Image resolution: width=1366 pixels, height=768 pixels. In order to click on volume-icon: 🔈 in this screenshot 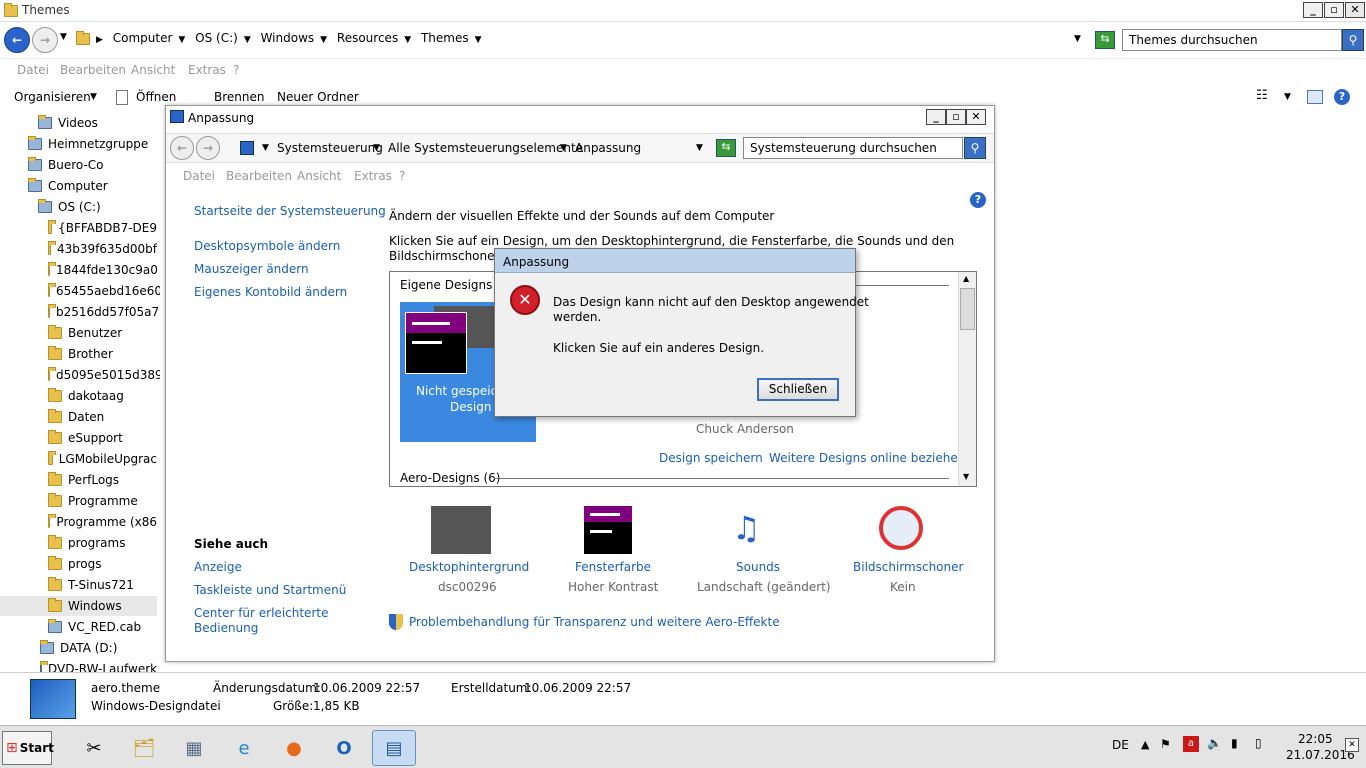, I will do `click(1214, 743)`.